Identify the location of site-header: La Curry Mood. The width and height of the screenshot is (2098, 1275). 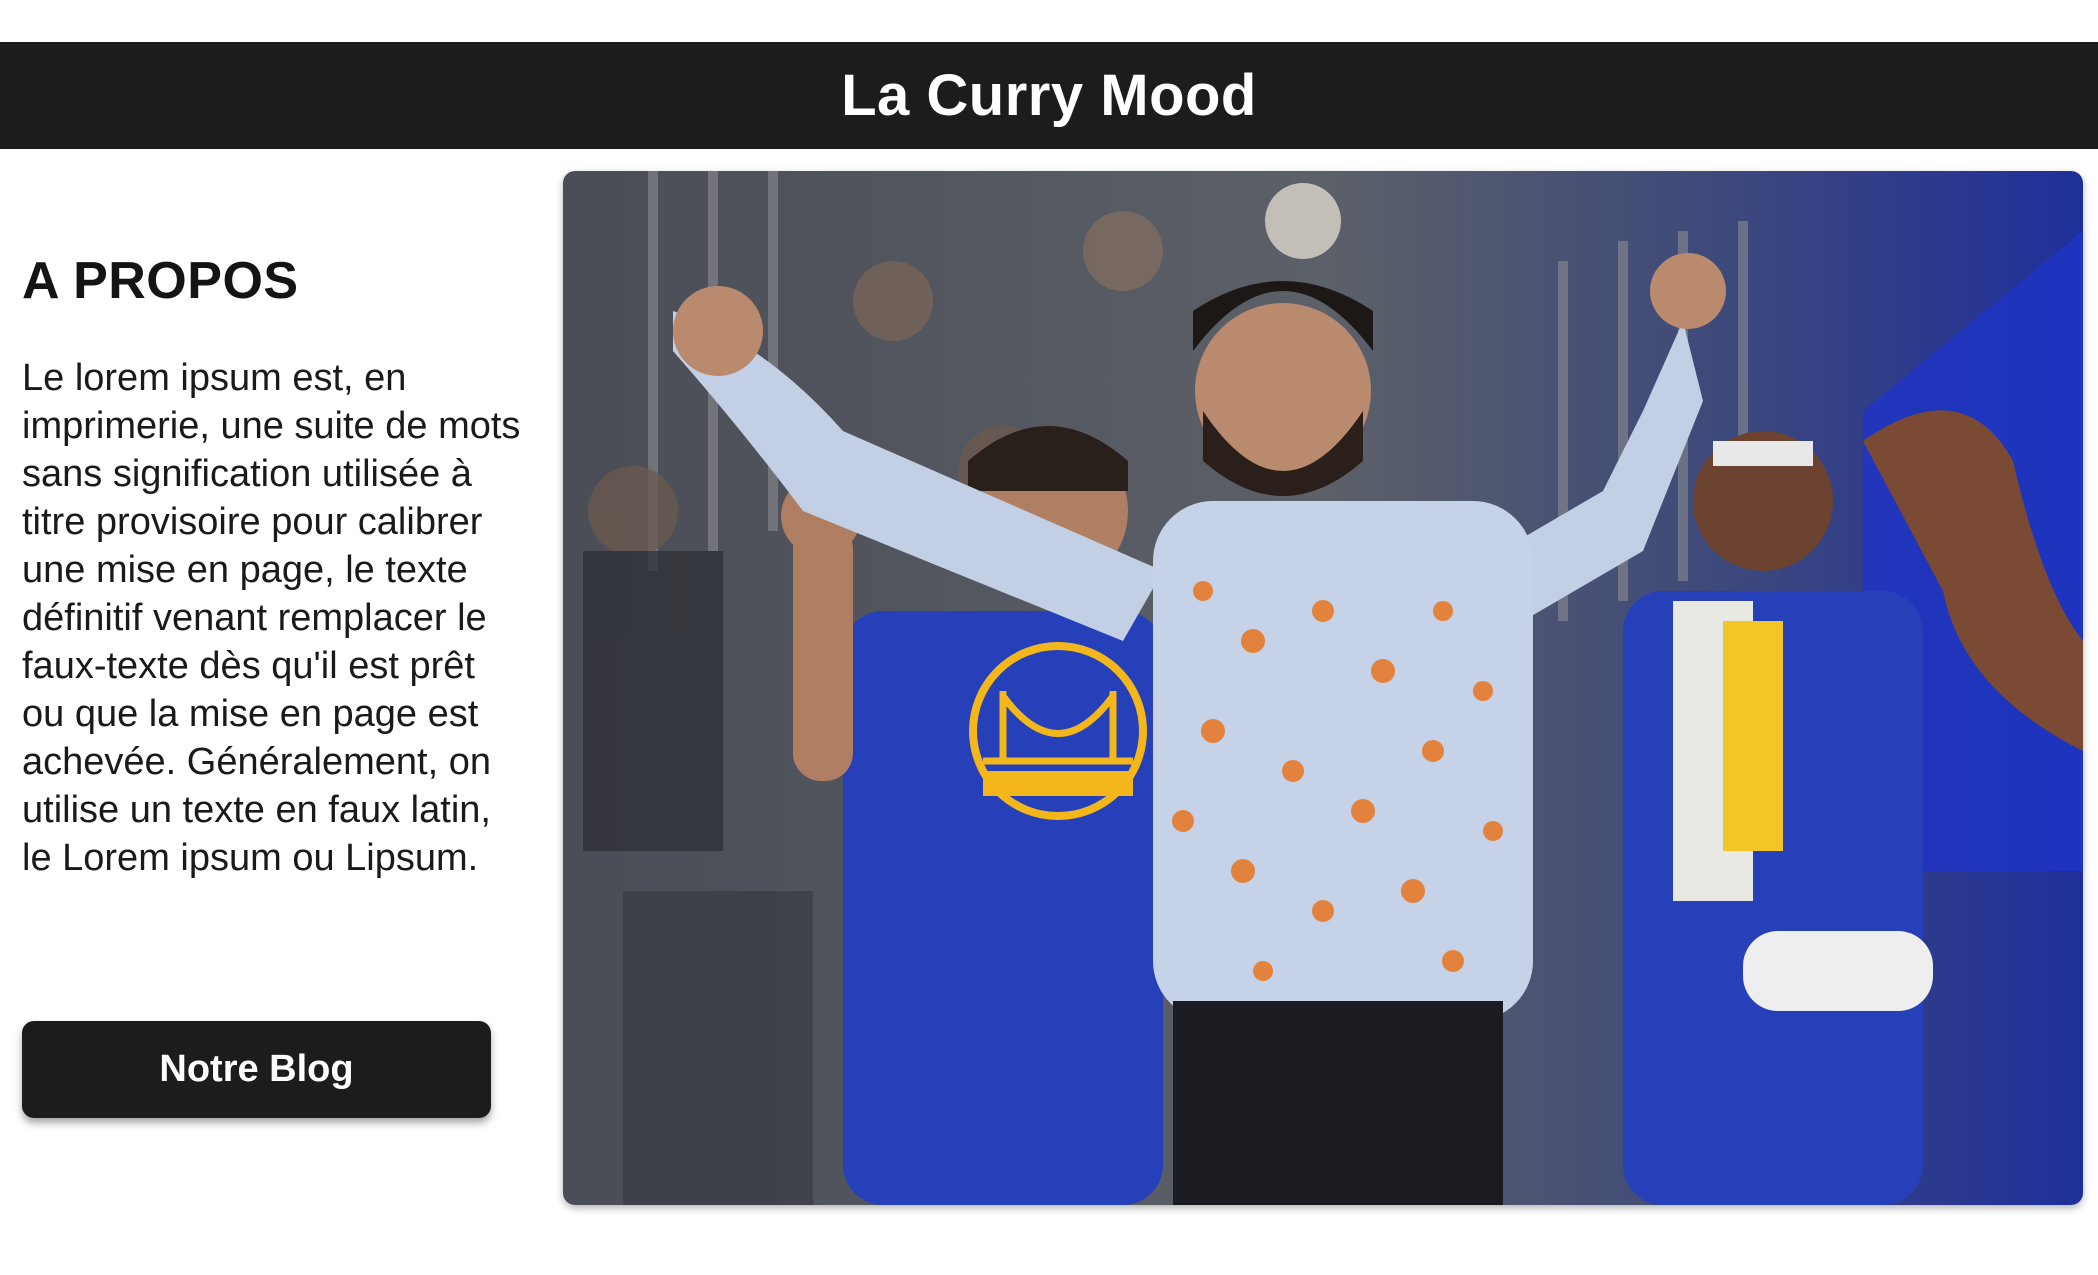
(1049, 95).